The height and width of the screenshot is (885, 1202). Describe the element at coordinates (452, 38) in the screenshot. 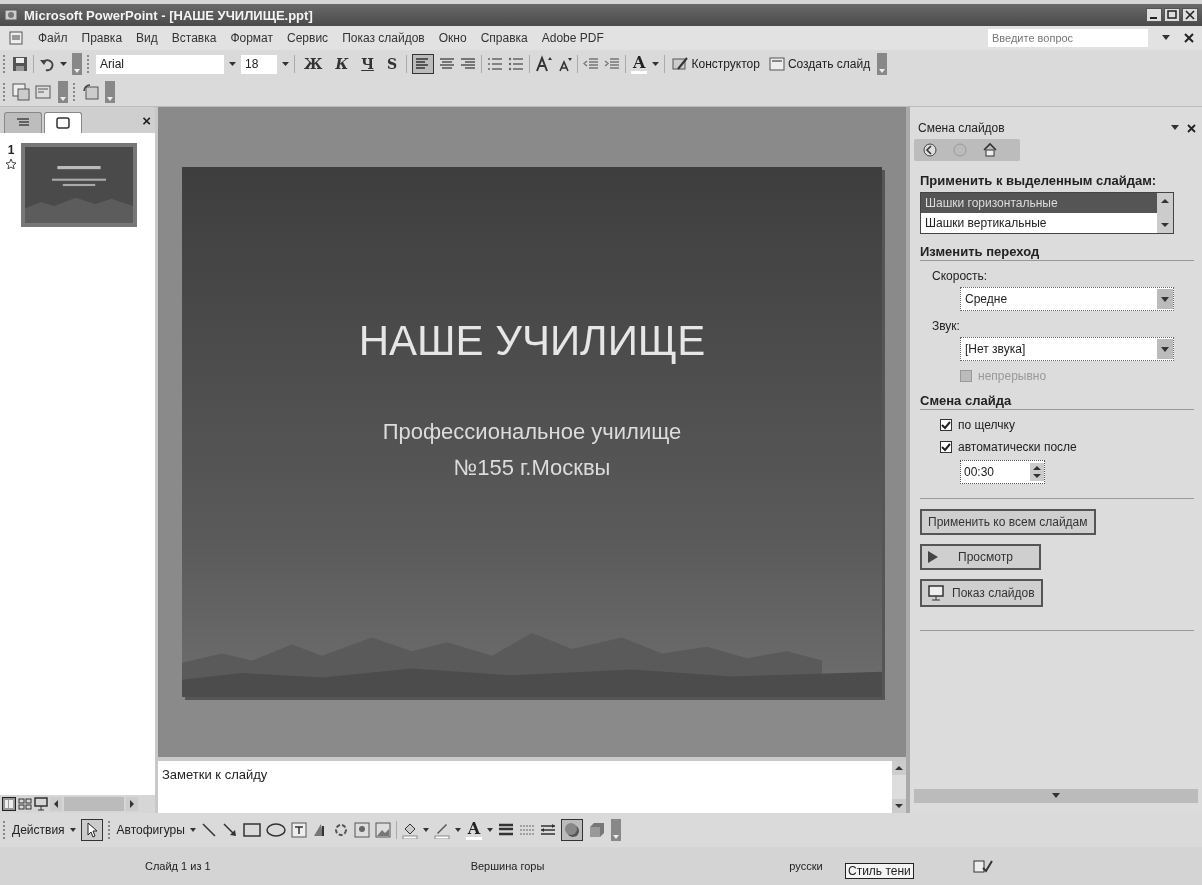

I see `menu-item: Окно` at that location.